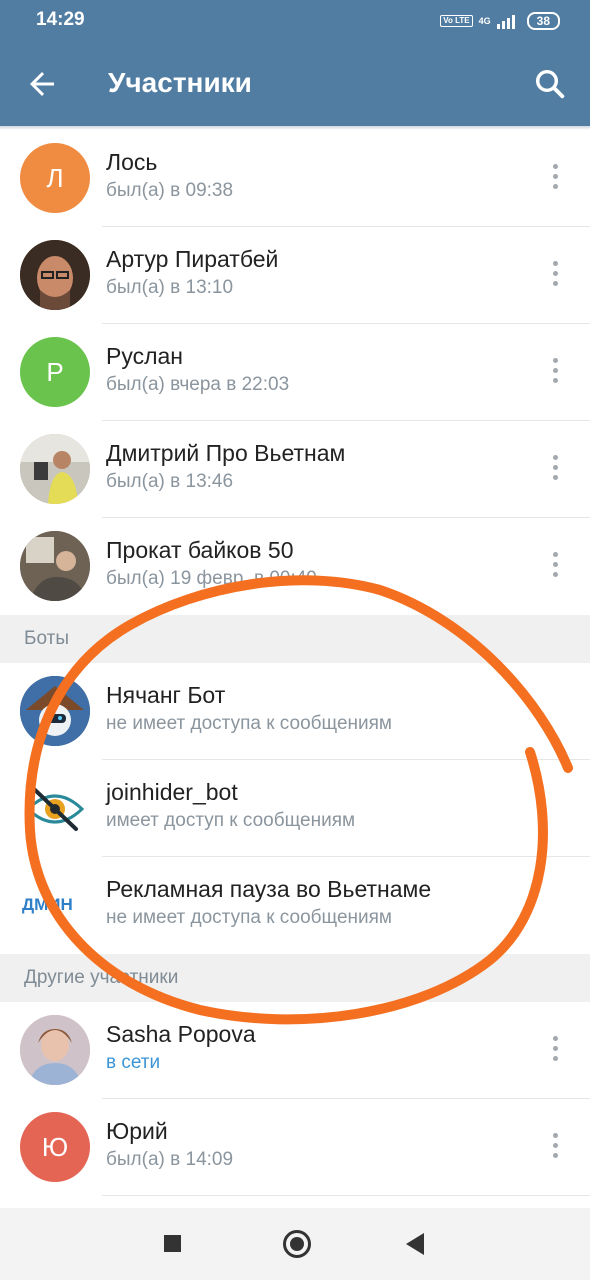 This screenshot has height=1280, width=590. Describe the element at coordinates (181, 1034) in the screenshot. I see `member-name: Sasha Popova` at that location.